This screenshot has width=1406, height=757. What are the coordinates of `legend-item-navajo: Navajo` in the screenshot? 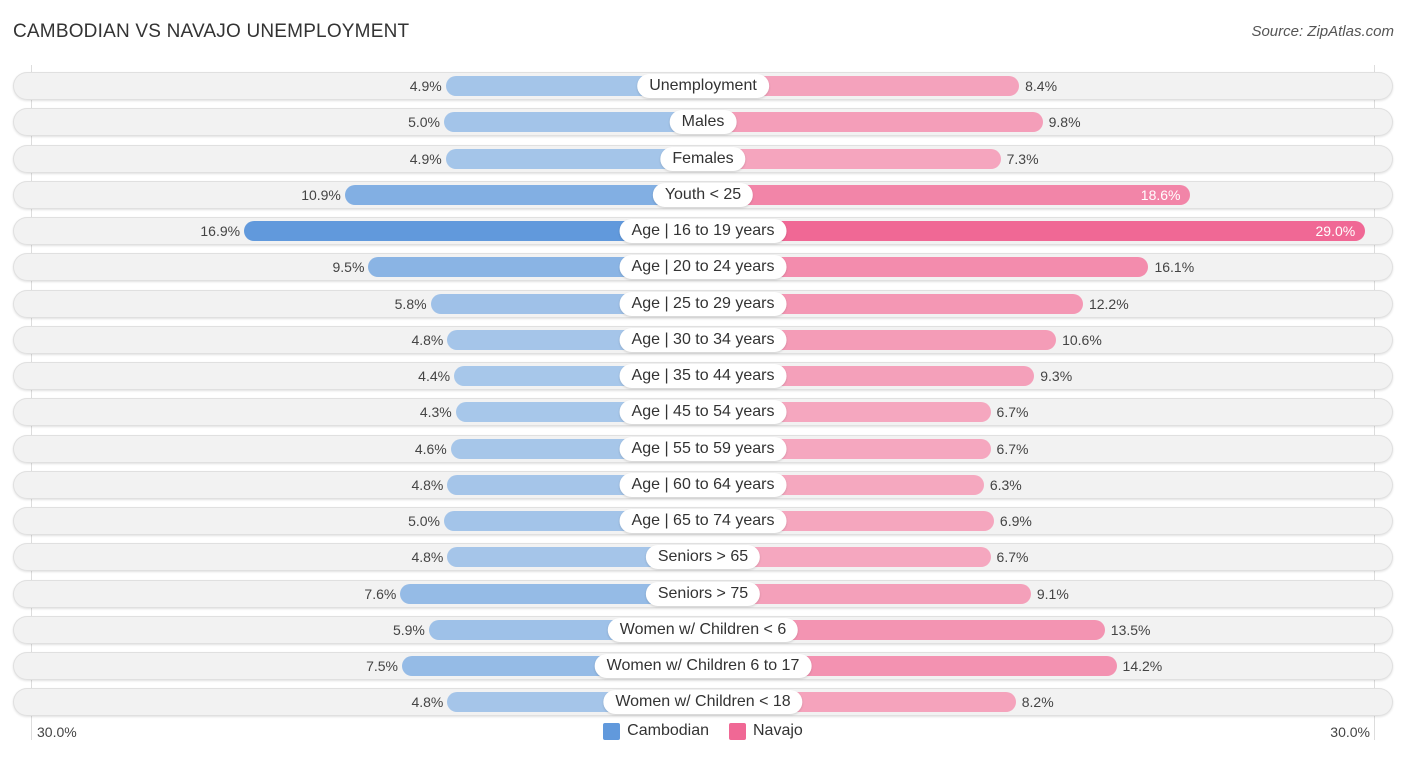 It's located at (766, 731).